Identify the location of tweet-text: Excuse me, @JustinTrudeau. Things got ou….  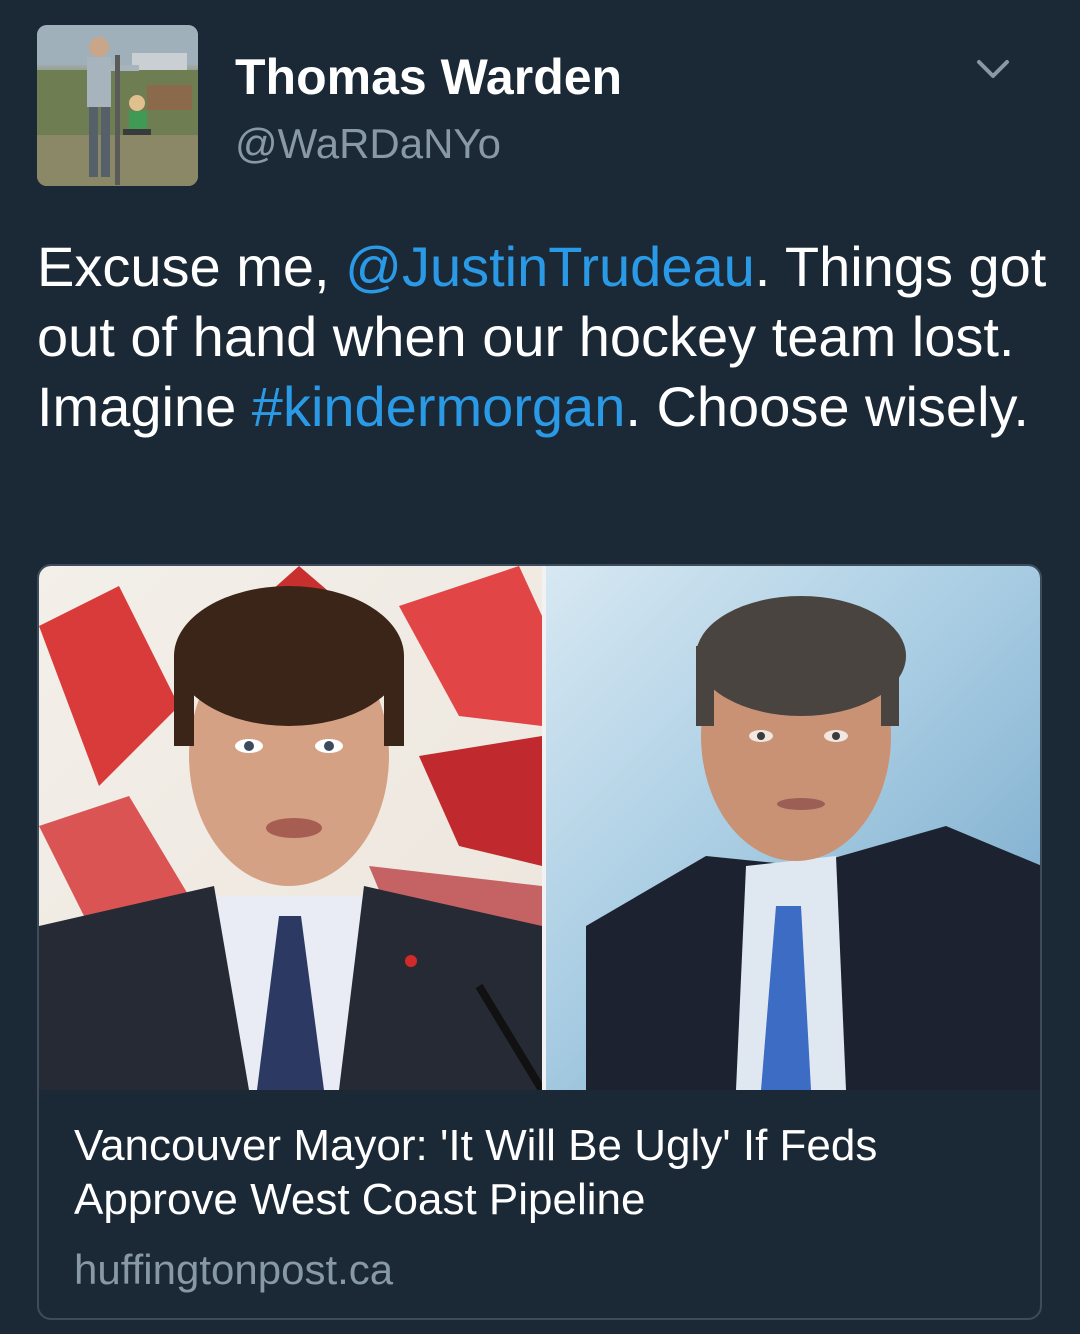
(542, 337).